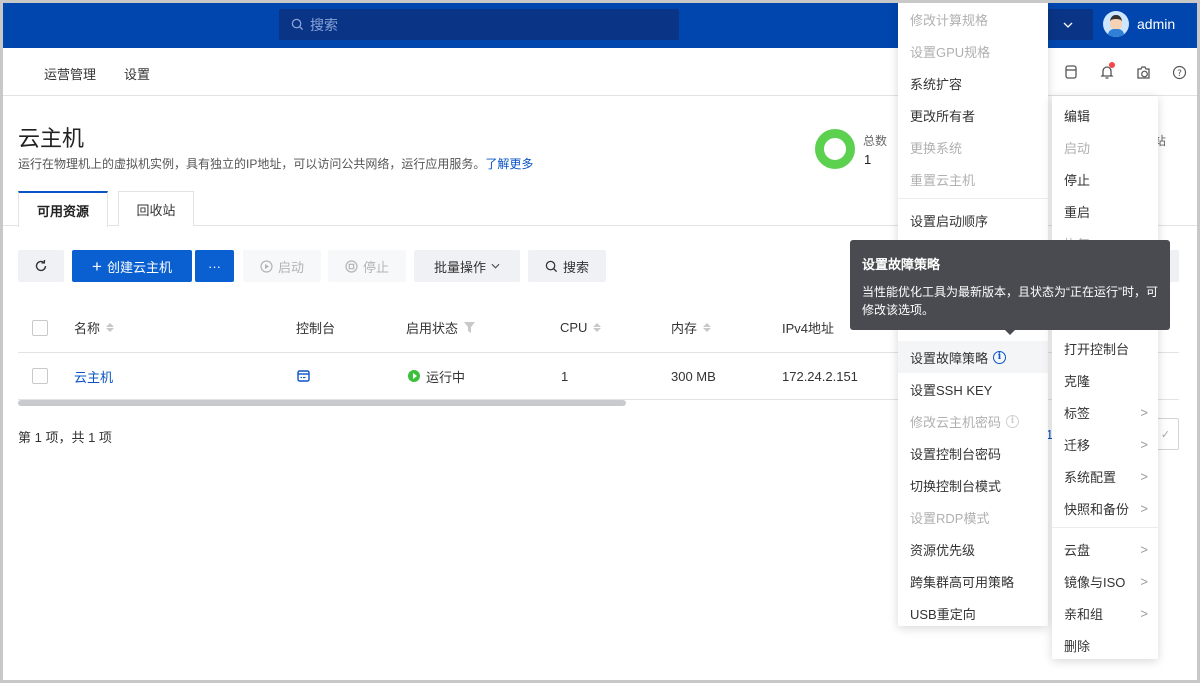  What do you see at coordinates (70, 73) in the screenshot?
I see `nav-item-operations: 运营管理` at bounding box center [70, 73].